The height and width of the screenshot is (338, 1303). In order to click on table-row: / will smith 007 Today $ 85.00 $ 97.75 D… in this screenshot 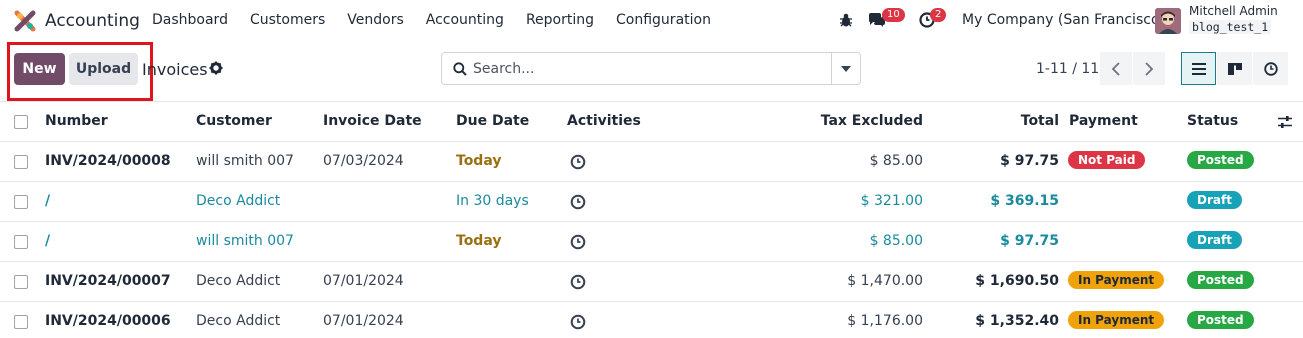, I will do `click(651, 242)`.